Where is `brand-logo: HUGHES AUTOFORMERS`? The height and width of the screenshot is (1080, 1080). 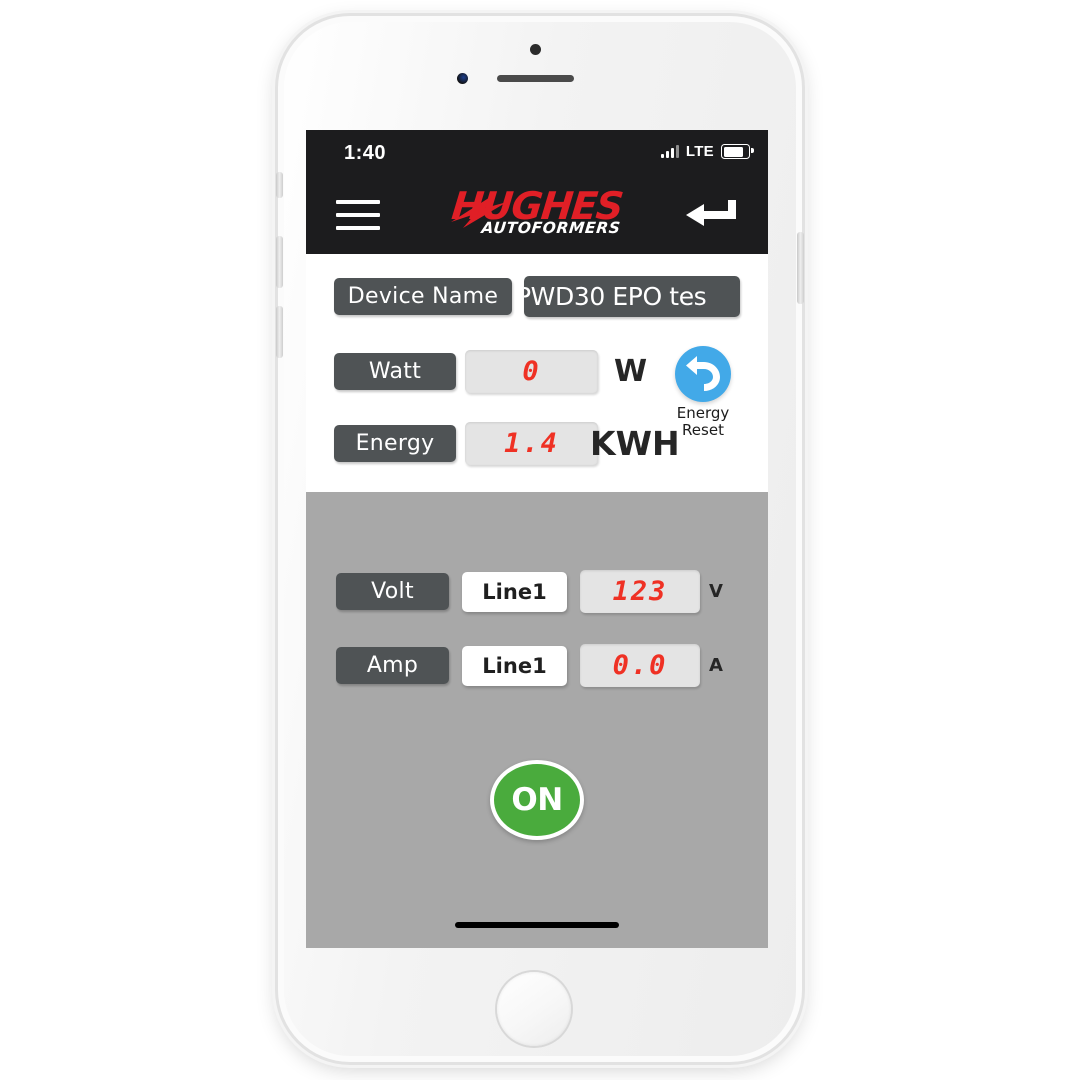 brand-logo: HUGHES AUTOFORMERS is located at coordinates (537, 210).